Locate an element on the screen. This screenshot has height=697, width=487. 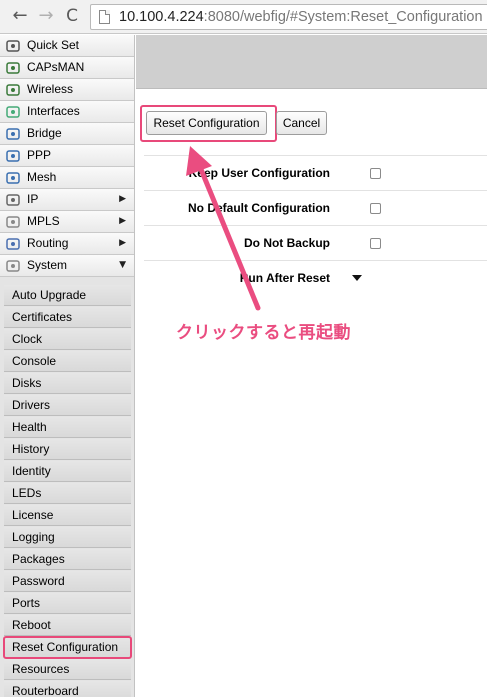
sidebar-item-capsman: CAPsMAN is located at coordinates (67, 68).